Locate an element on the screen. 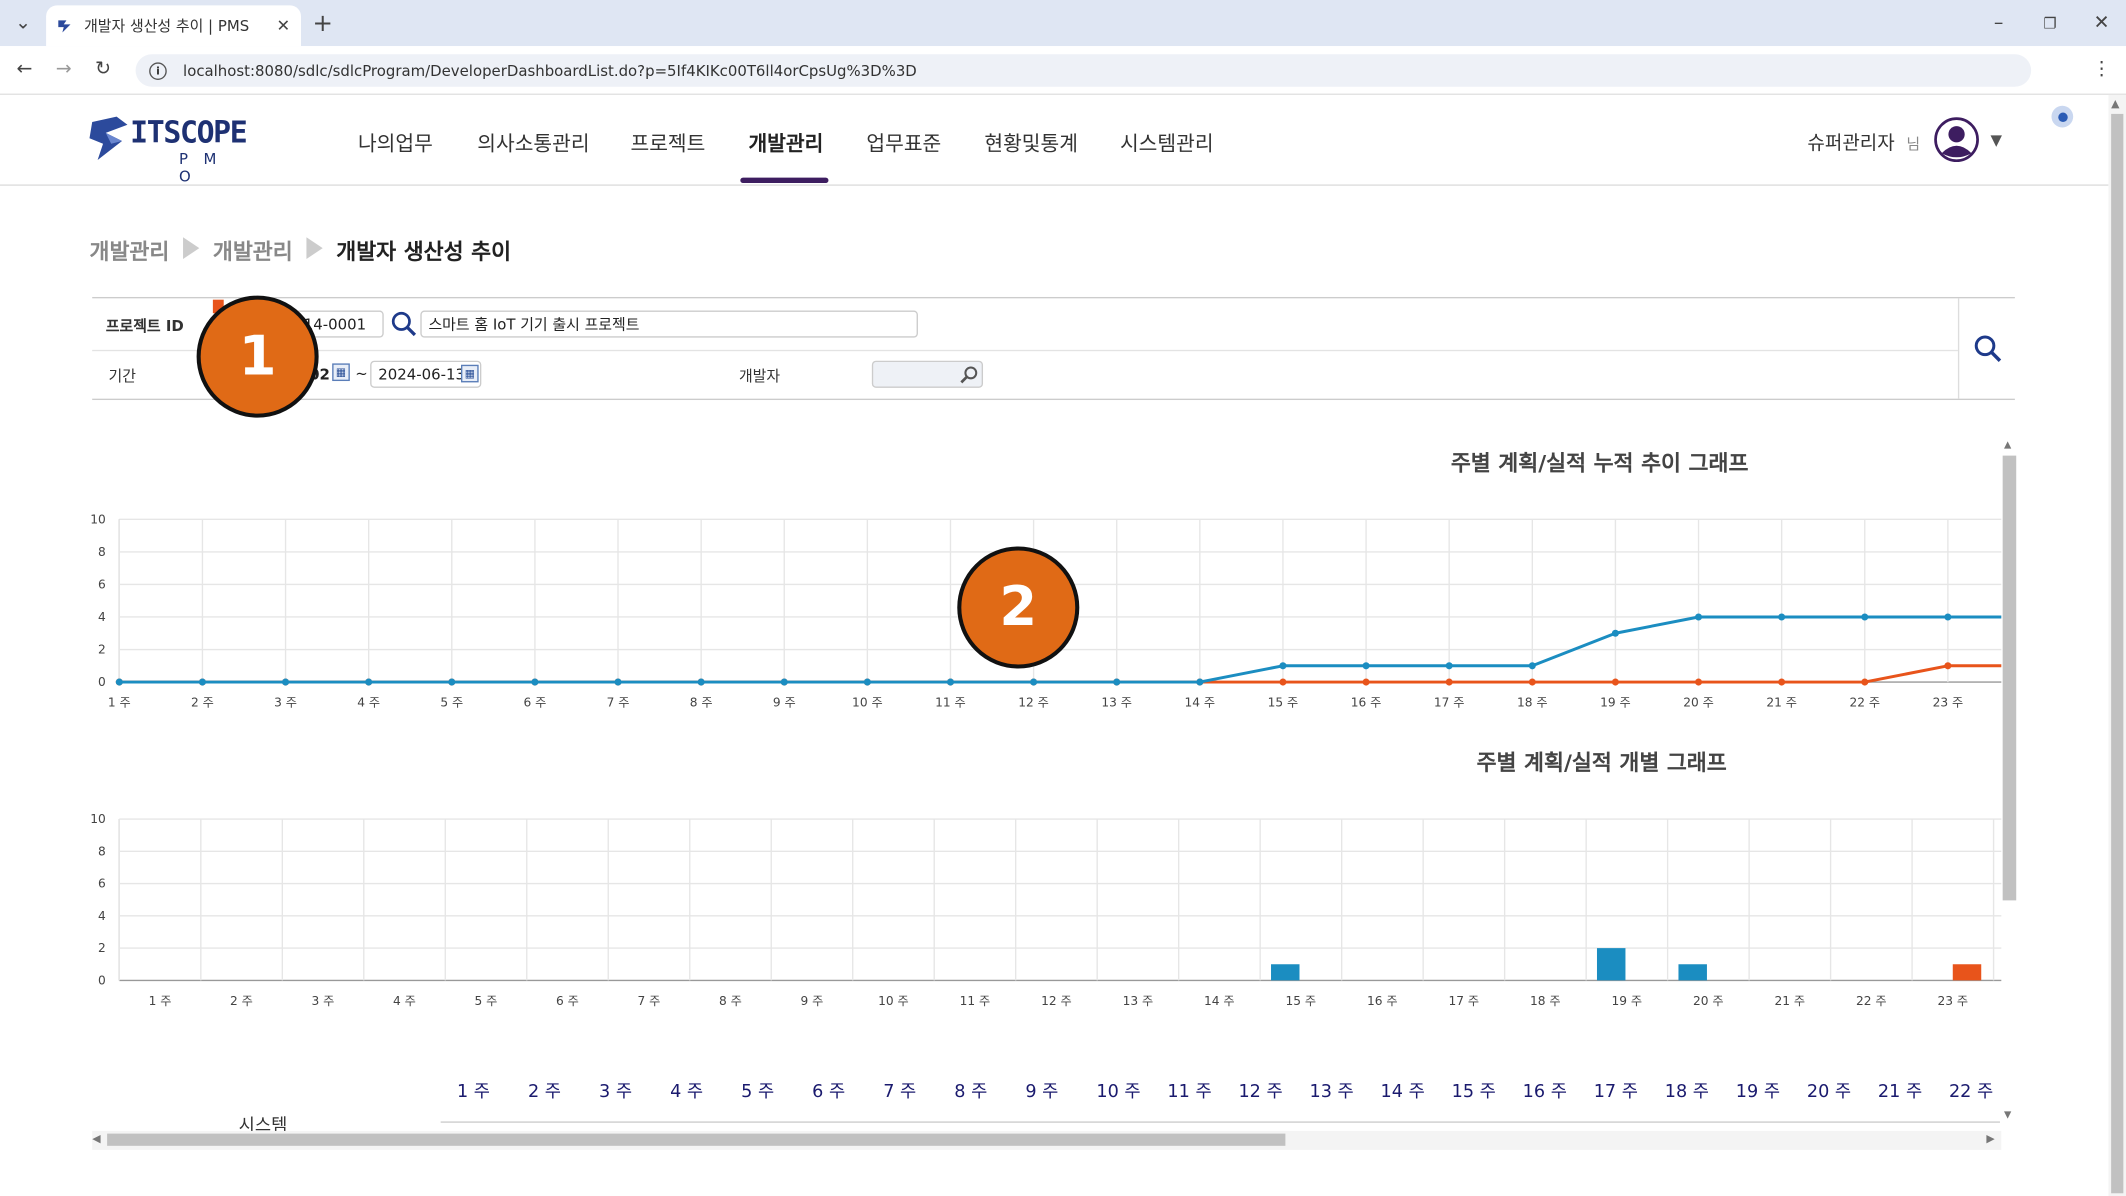 This screenshot has width=2126, height=1196. developer-search-icon is located at coordinates (969, 374).